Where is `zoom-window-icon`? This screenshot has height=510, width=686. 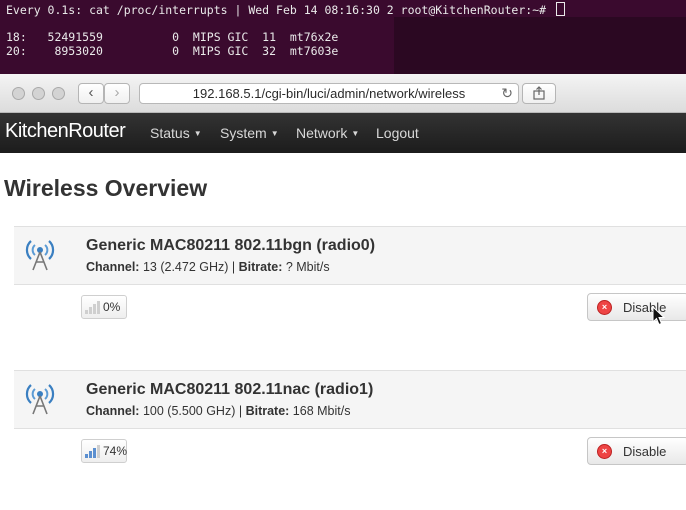 zoom-window-icon is located at coordinates (58, 93).